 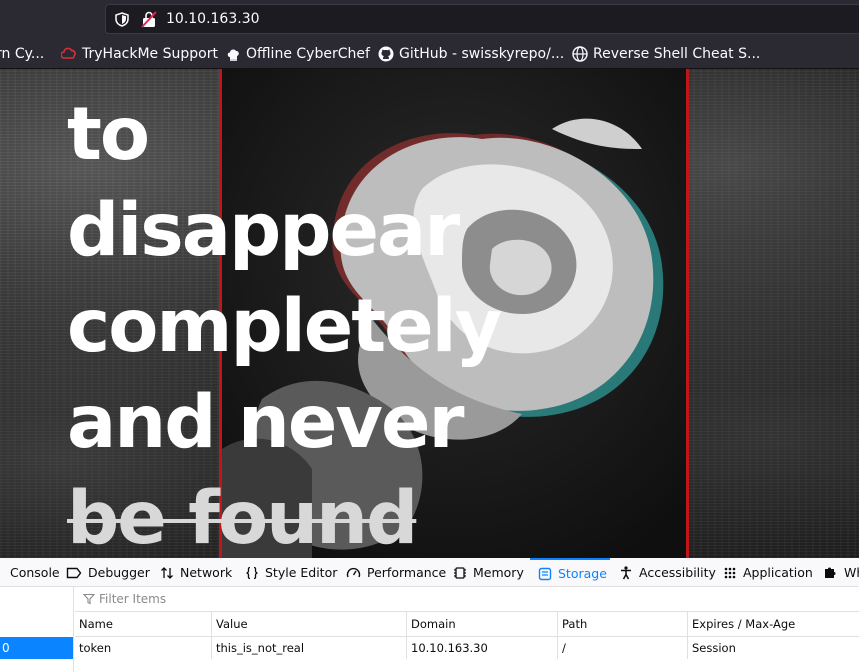 I want to click on gauge-icon, so click(x=353, y=572).